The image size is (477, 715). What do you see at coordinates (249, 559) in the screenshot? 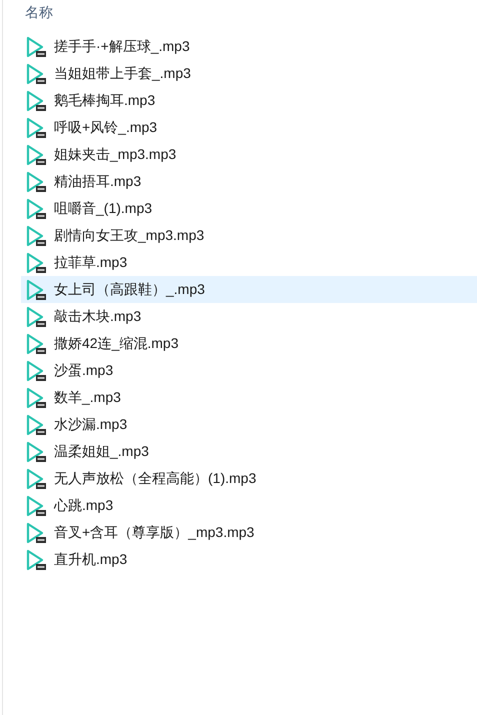
I see `file-row: 直升机.mp3` at bounding box center [249, 559].